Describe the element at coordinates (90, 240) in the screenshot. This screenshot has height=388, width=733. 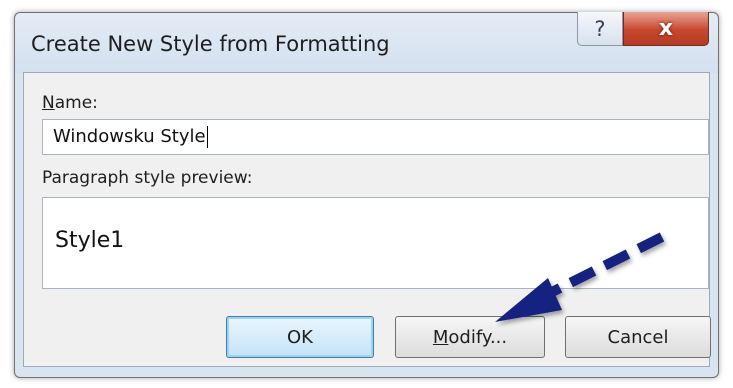
I see `style-preview-text: Style1` at that location.